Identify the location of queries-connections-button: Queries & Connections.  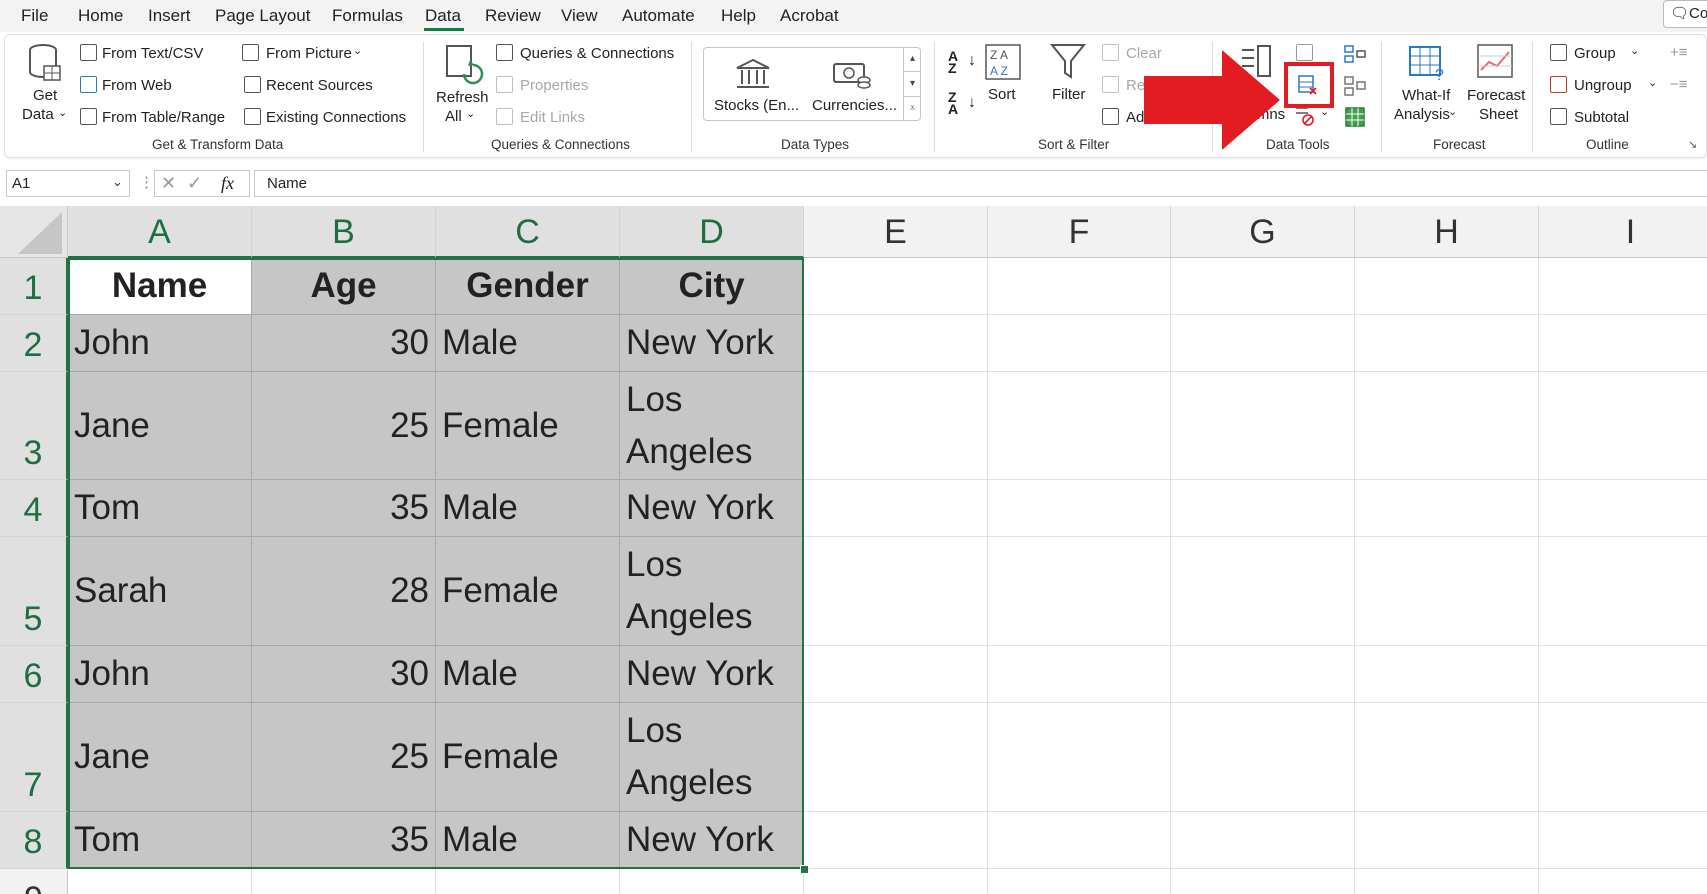
(597, 53).